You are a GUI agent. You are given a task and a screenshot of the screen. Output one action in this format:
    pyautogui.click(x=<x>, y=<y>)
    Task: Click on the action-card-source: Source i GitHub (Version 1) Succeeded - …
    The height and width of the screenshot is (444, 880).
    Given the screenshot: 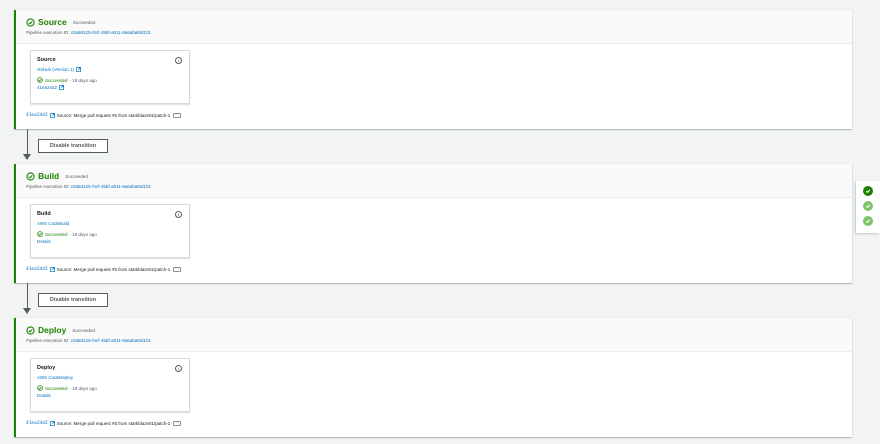 What is the action you would take?
    pyautogui.click(x=110, y=77)
    